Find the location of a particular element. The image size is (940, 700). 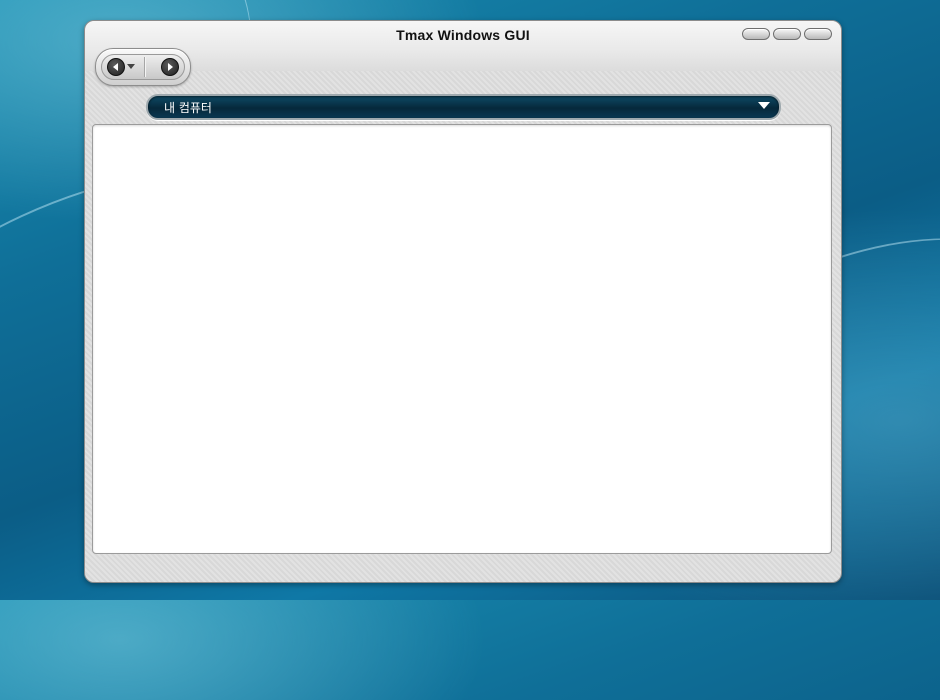

close-button is located at coordinates (818, 34).